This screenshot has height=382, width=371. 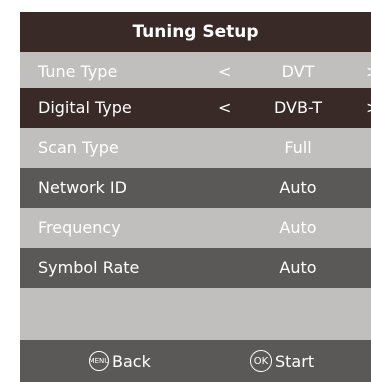 What do you see at coordinates (195, 32) in the screenshot?
I see `menu-title: Tuning Setup` at bounding box center [195, 32].